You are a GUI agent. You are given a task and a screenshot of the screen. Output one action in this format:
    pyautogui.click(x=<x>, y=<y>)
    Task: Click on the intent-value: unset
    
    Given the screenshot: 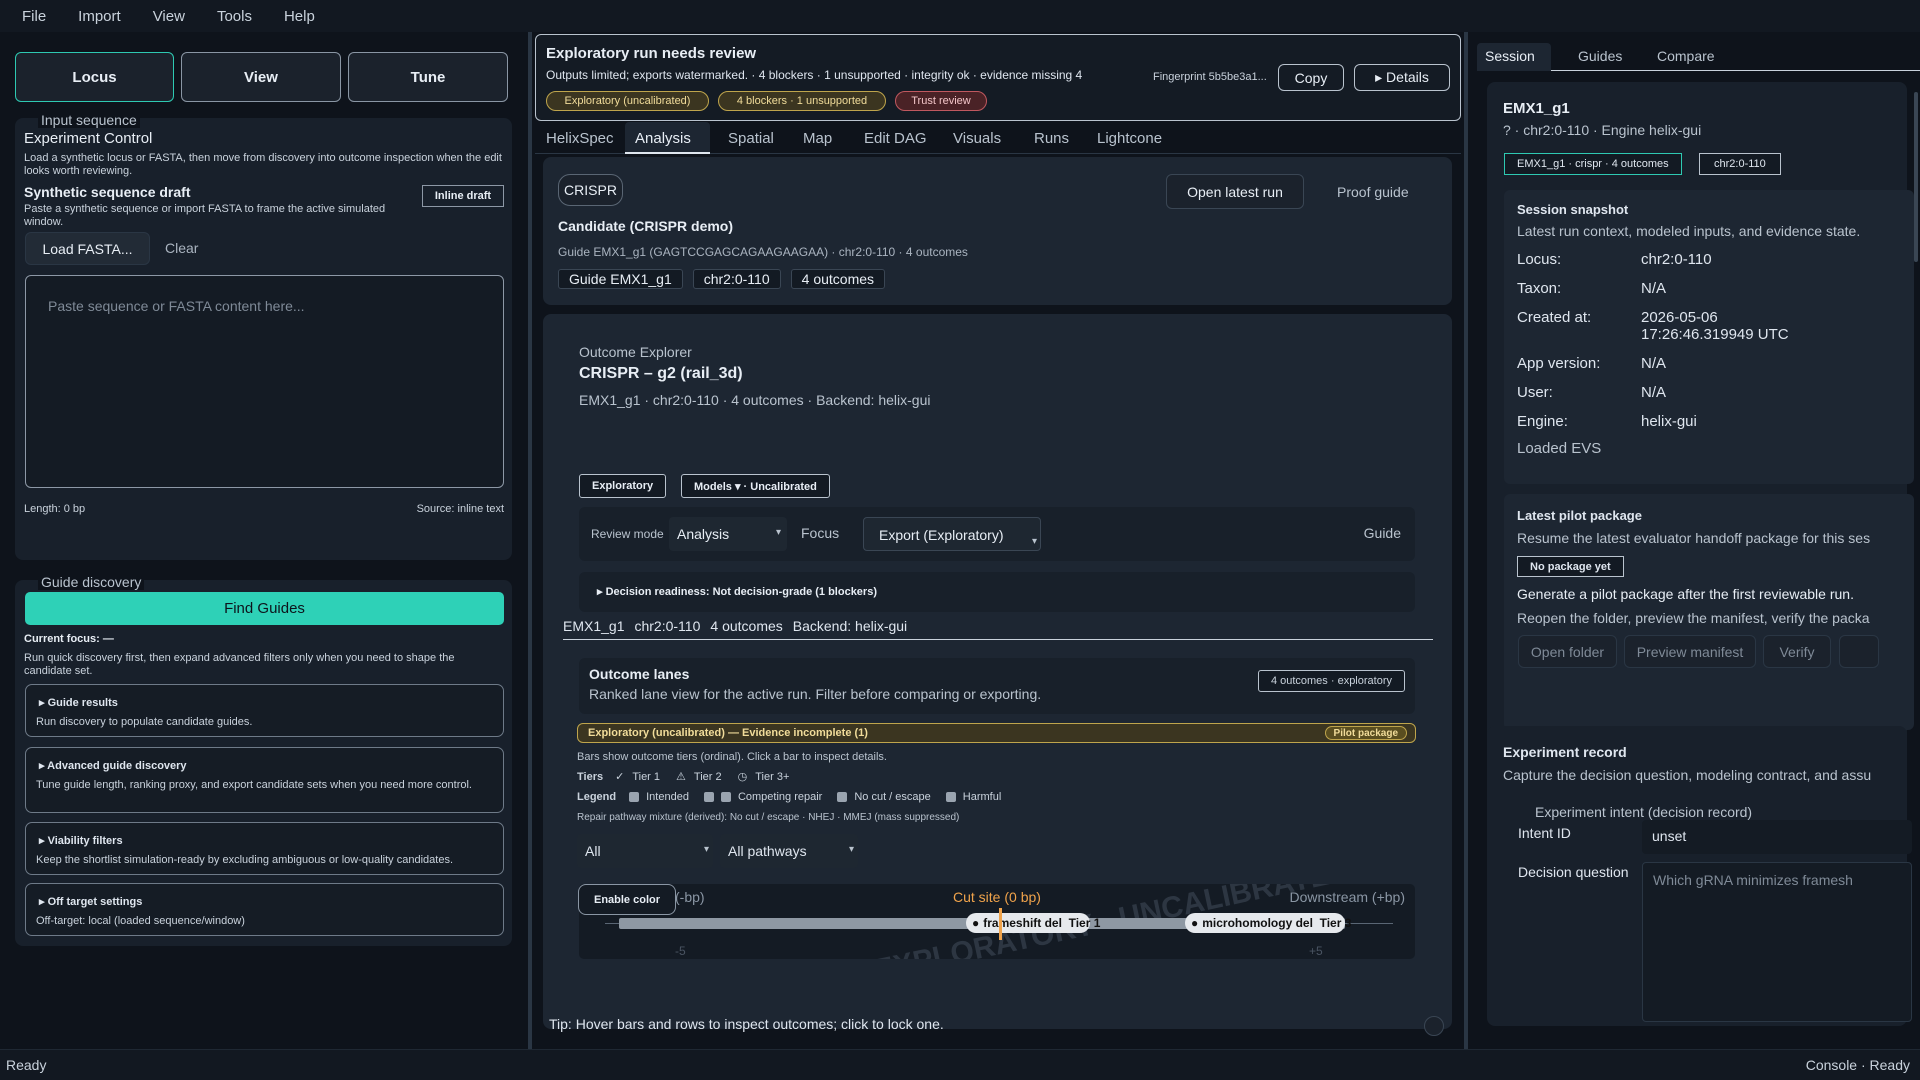 What is the action you would take?
    pyautogui.click(x=1669, y=836)
    